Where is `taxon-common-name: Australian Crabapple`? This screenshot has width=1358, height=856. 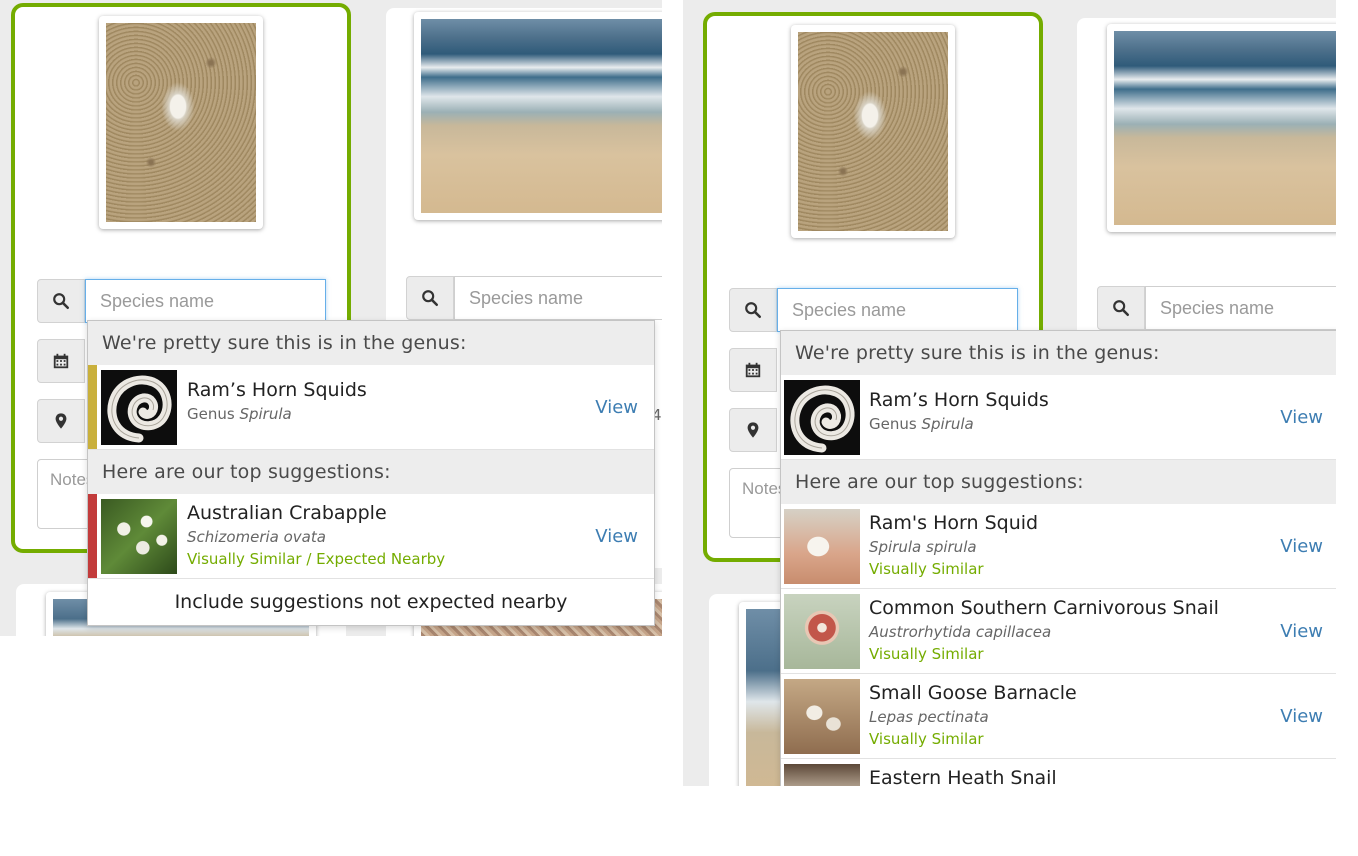
taxon-common-name: Australian Crabapple is located at coordinates (287, 513).